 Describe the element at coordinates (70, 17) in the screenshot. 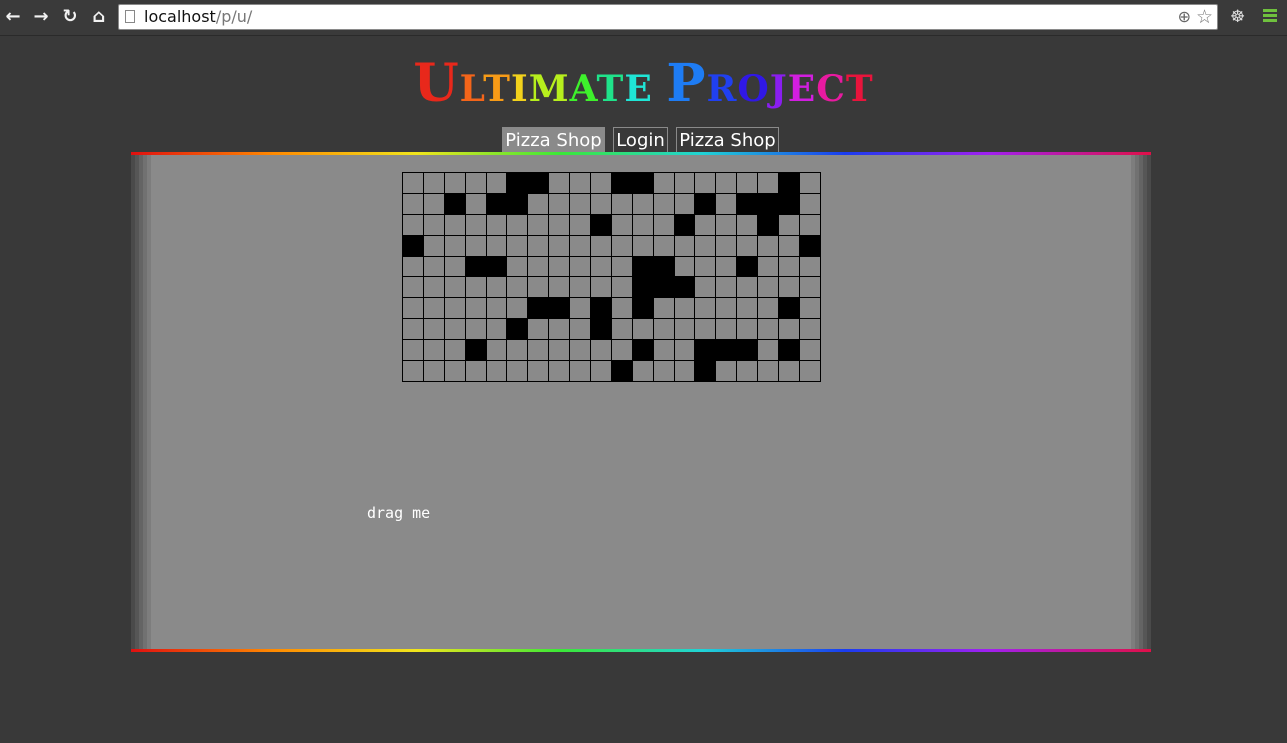

I see `reload-icon: ↻` at that location.